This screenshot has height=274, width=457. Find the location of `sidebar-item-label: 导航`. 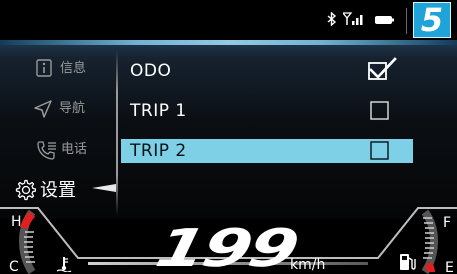

sidebar-item-label: 导航 is located at coordinates (72, 108).